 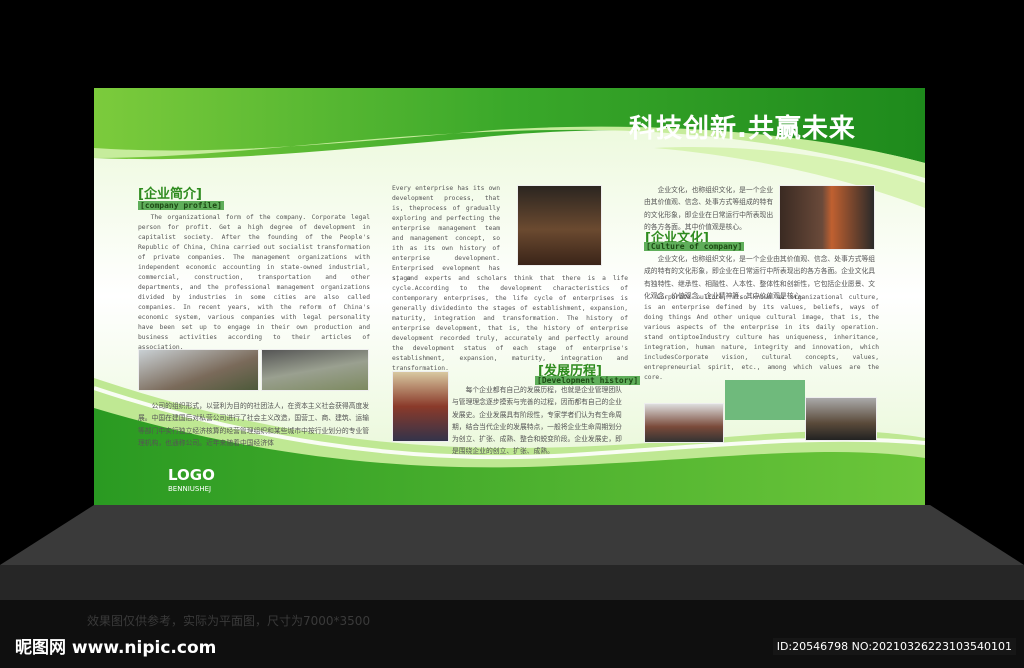 I want to click on logo-subtext: BENNIUSHEJ, so click(x=190, y=489).